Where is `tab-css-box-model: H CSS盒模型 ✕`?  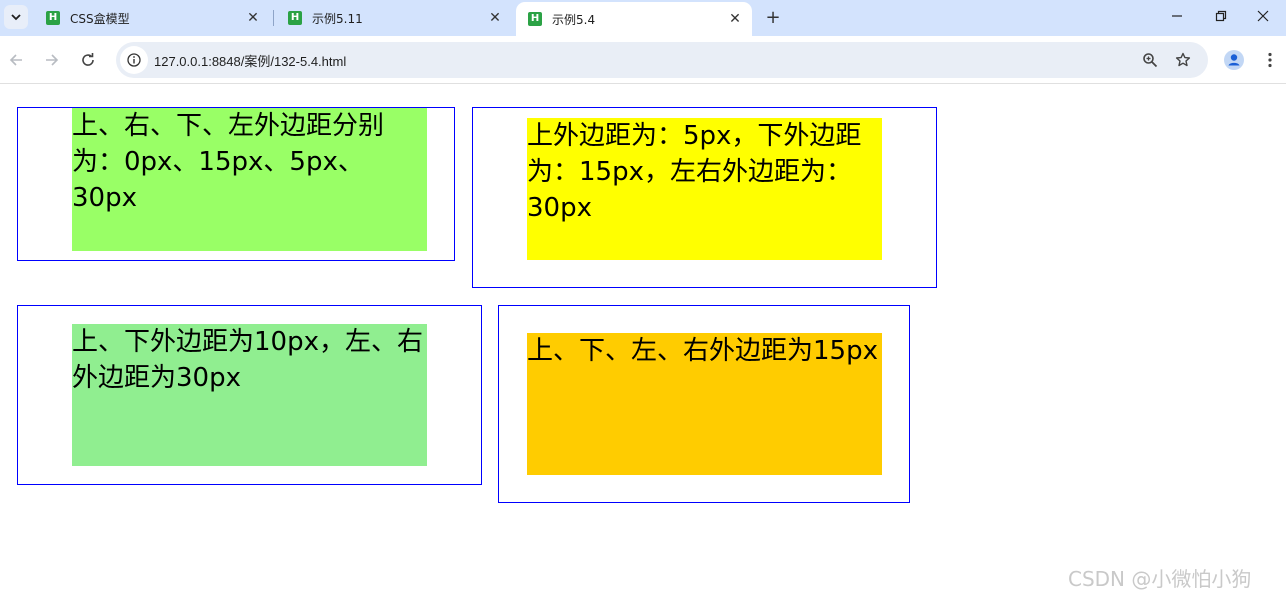
tab-css-box-model: H CSS盒模型 ✕ is located at coordinates (152, 18).